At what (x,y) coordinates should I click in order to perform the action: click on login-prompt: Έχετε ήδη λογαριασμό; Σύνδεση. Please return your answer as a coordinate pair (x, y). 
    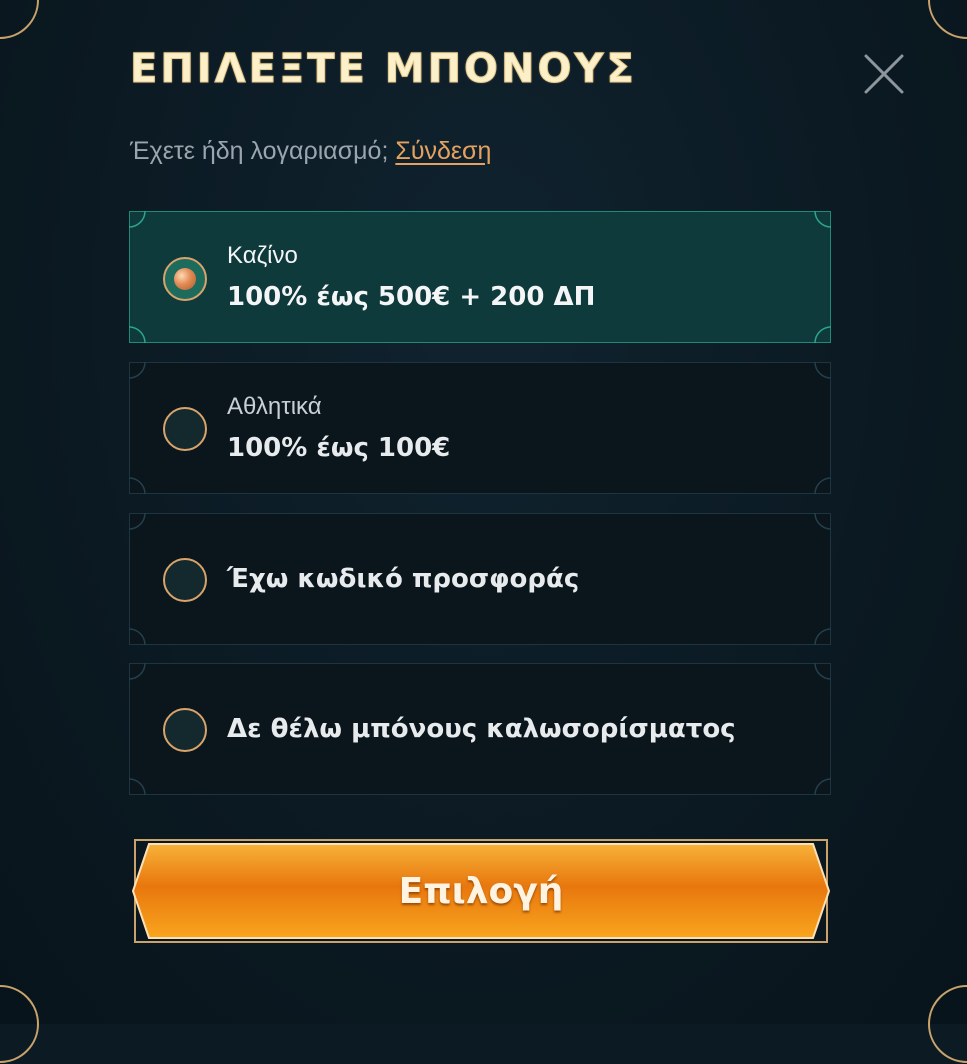
    Looking at the image, I should click on (310, 151).